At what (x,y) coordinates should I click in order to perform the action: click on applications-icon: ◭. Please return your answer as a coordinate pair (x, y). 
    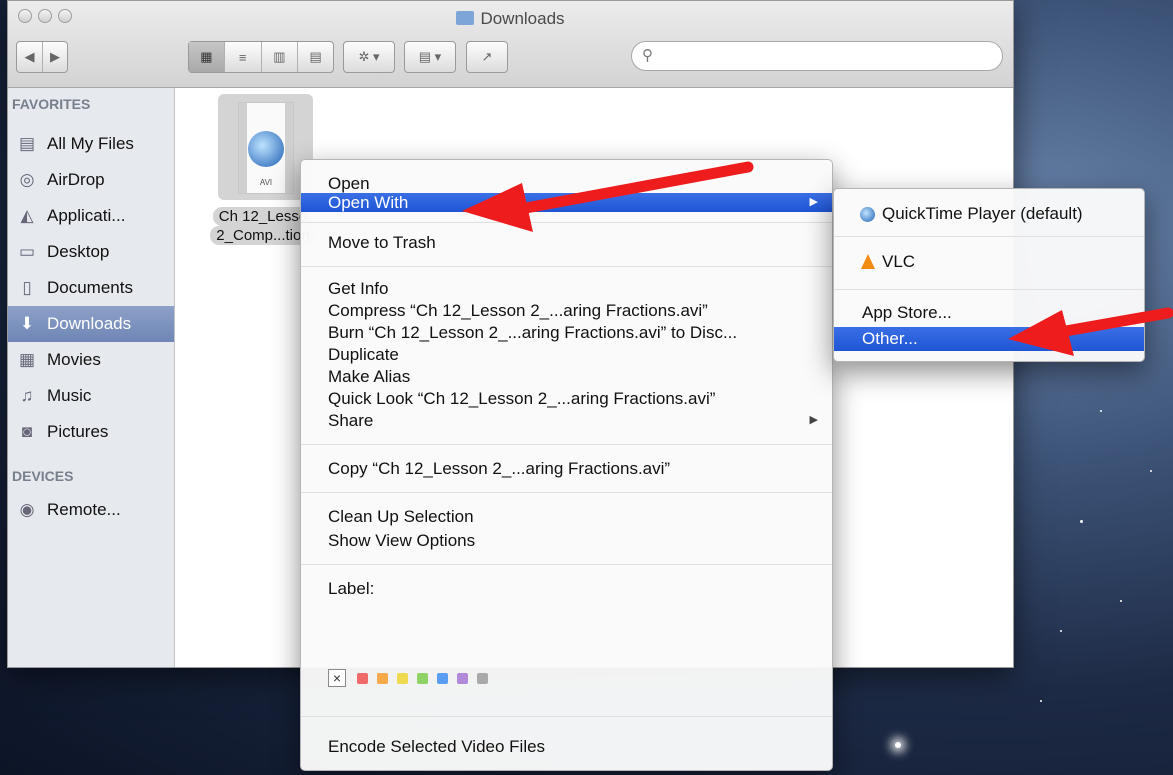
    Looking at the image, I should click on (27, 215).